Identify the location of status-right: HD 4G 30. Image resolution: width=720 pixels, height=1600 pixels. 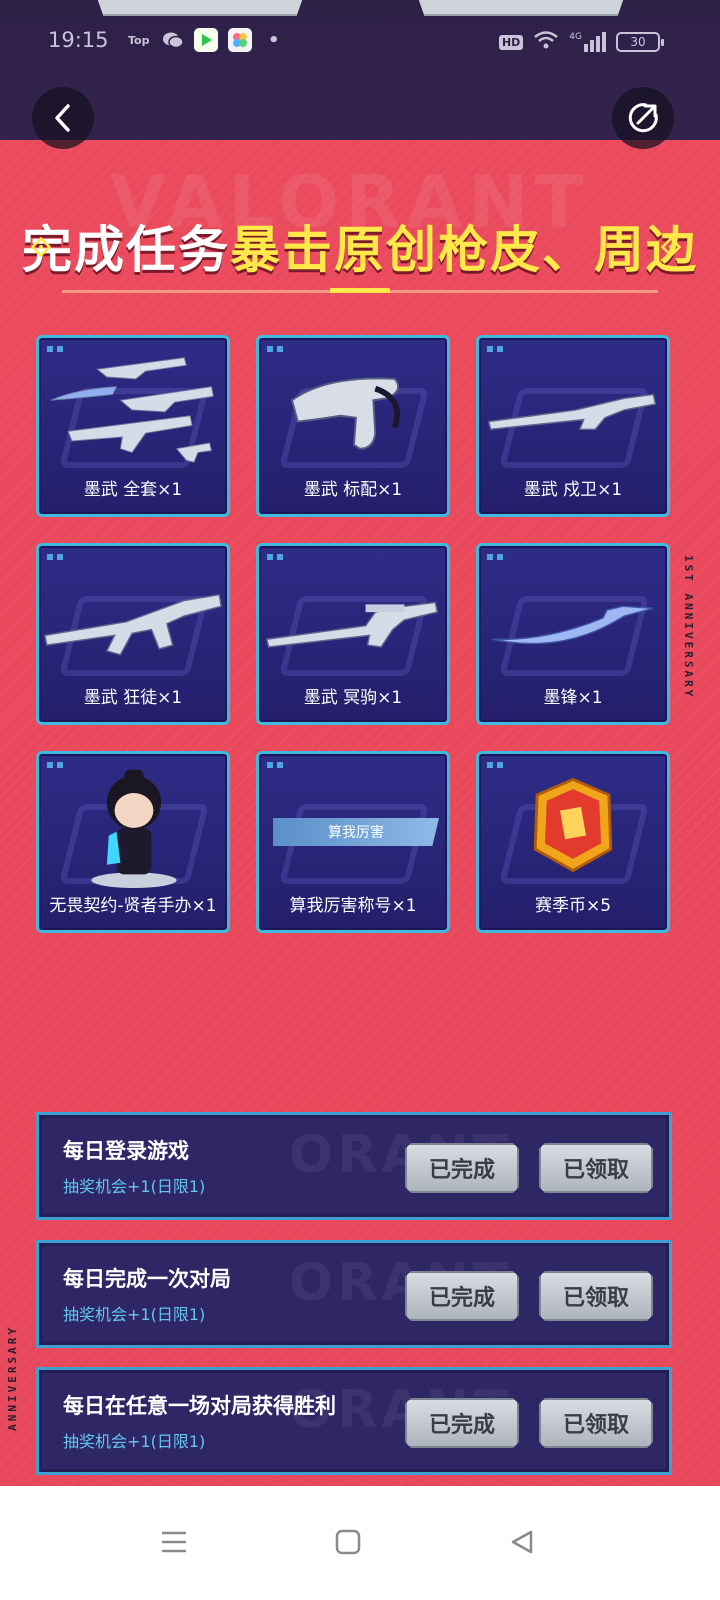
(581, 42).